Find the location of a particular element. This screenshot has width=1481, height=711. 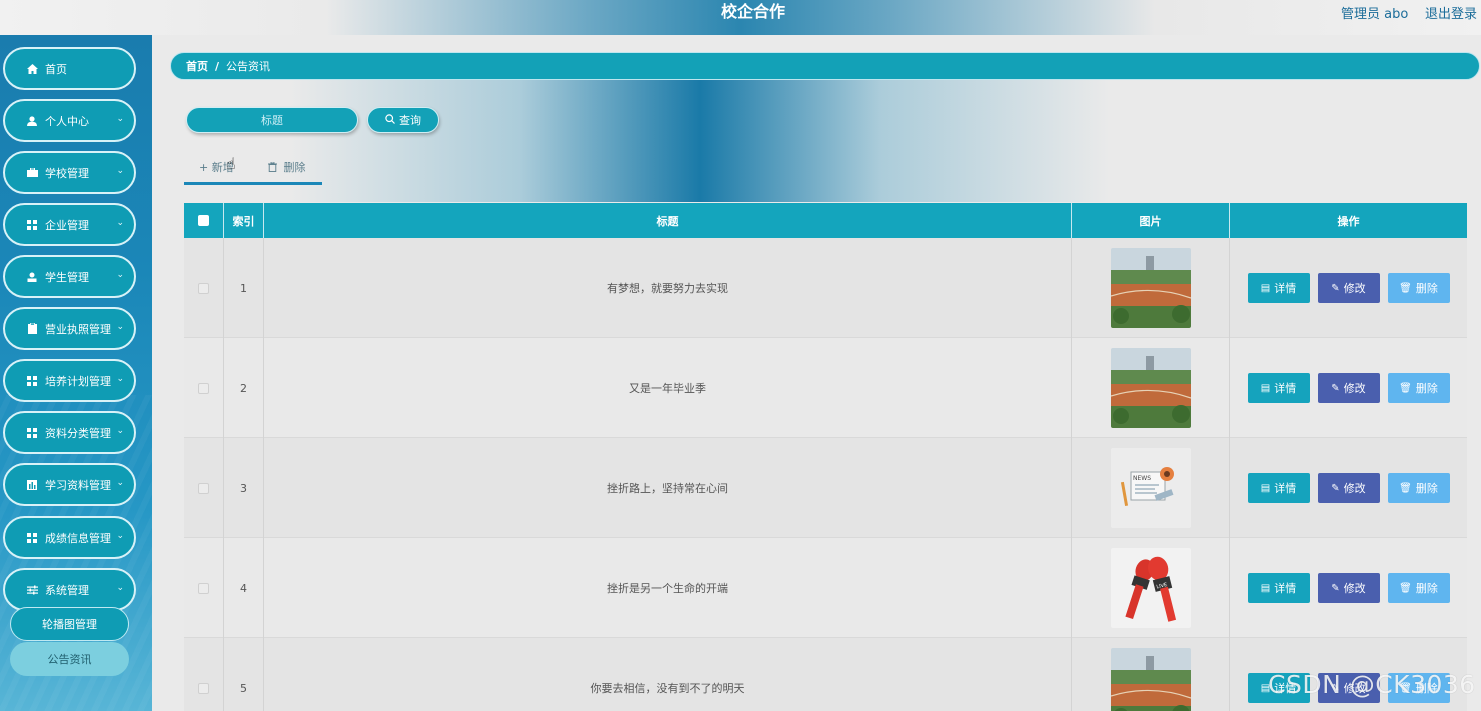

search-button: 查询 is located at coordinates (403, 120).